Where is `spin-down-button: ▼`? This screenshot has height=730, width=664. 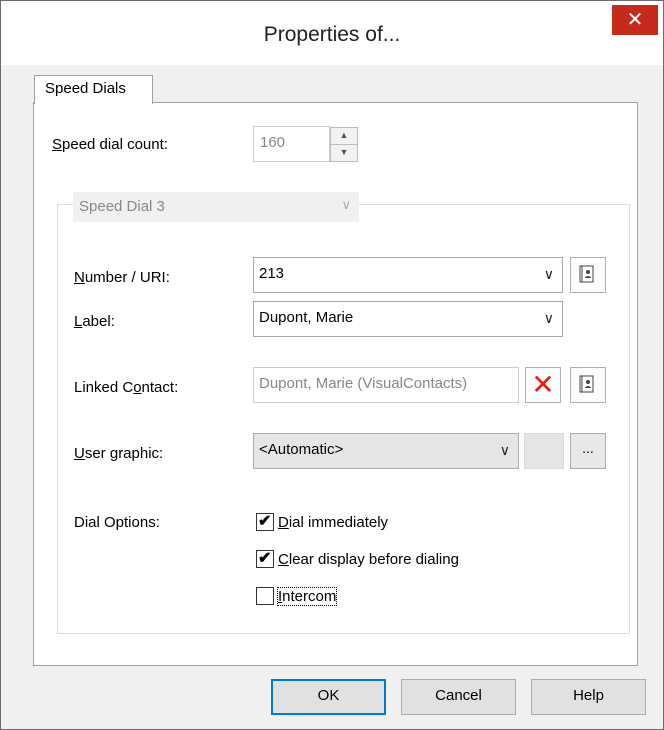
spin-down-button: ▼ is located at coordinates (344, 153).